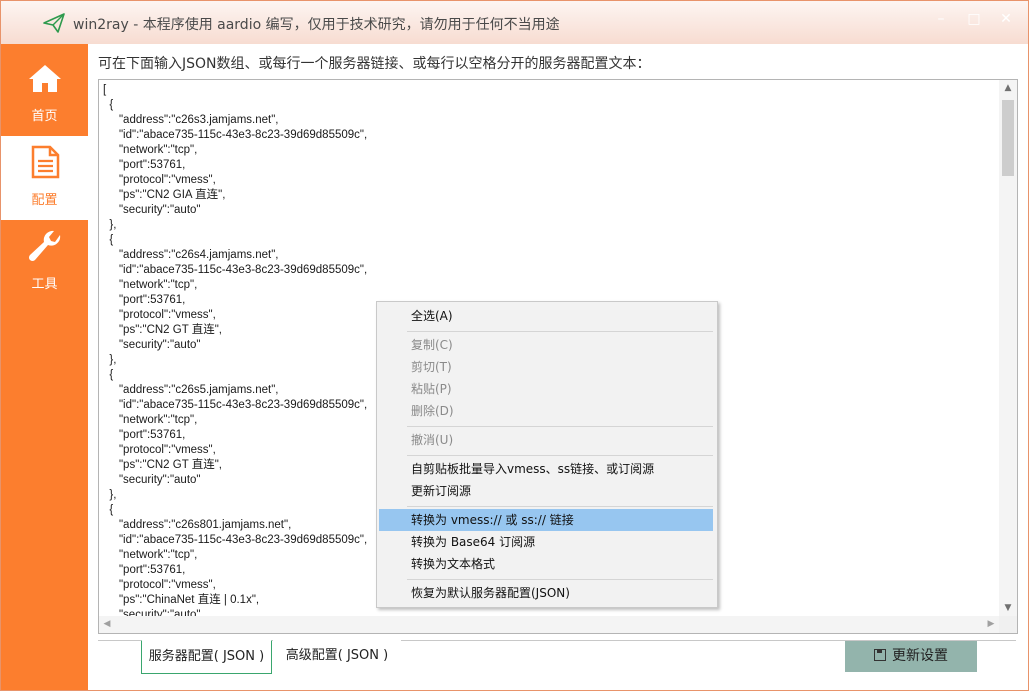 This screenshot has height=691, width=1029. What do you see at coordinates (880, 655) in the screenshot?
I see `save-icon` at bounding box center [880, 655].